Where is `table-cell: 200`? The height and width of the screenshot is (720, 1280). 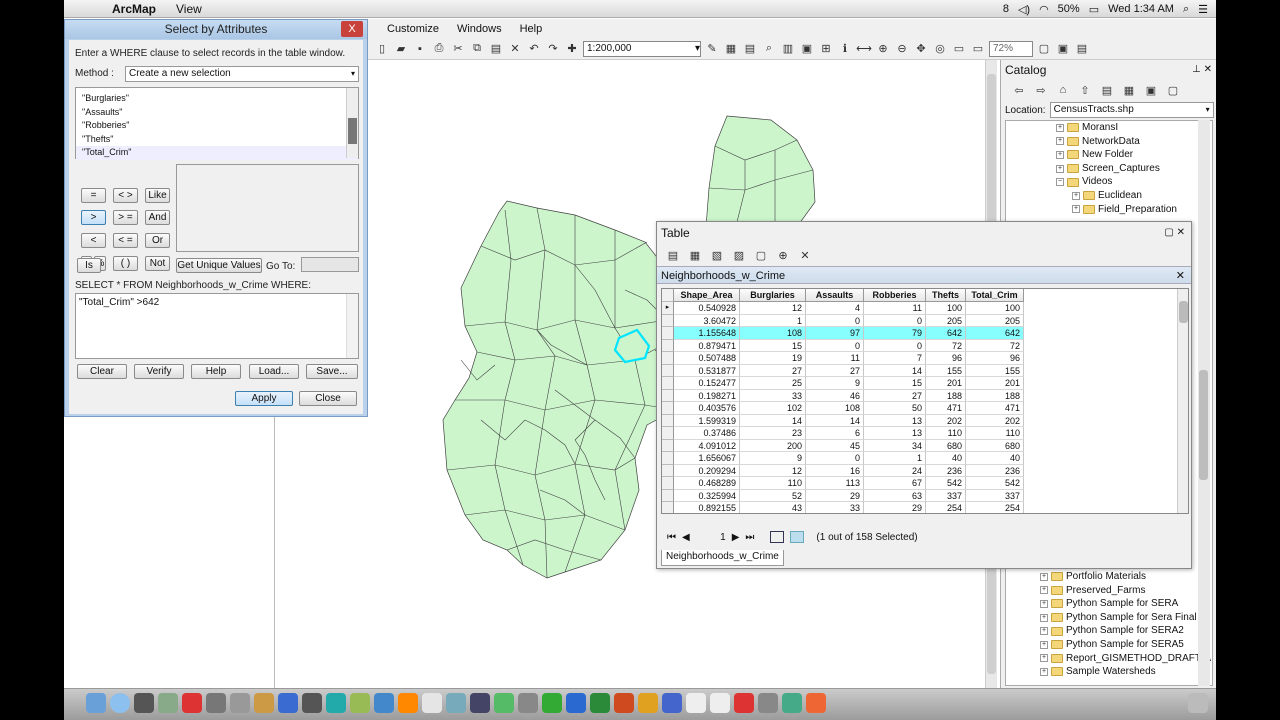 table-cell: 200 is located at coordinates (773, 445).